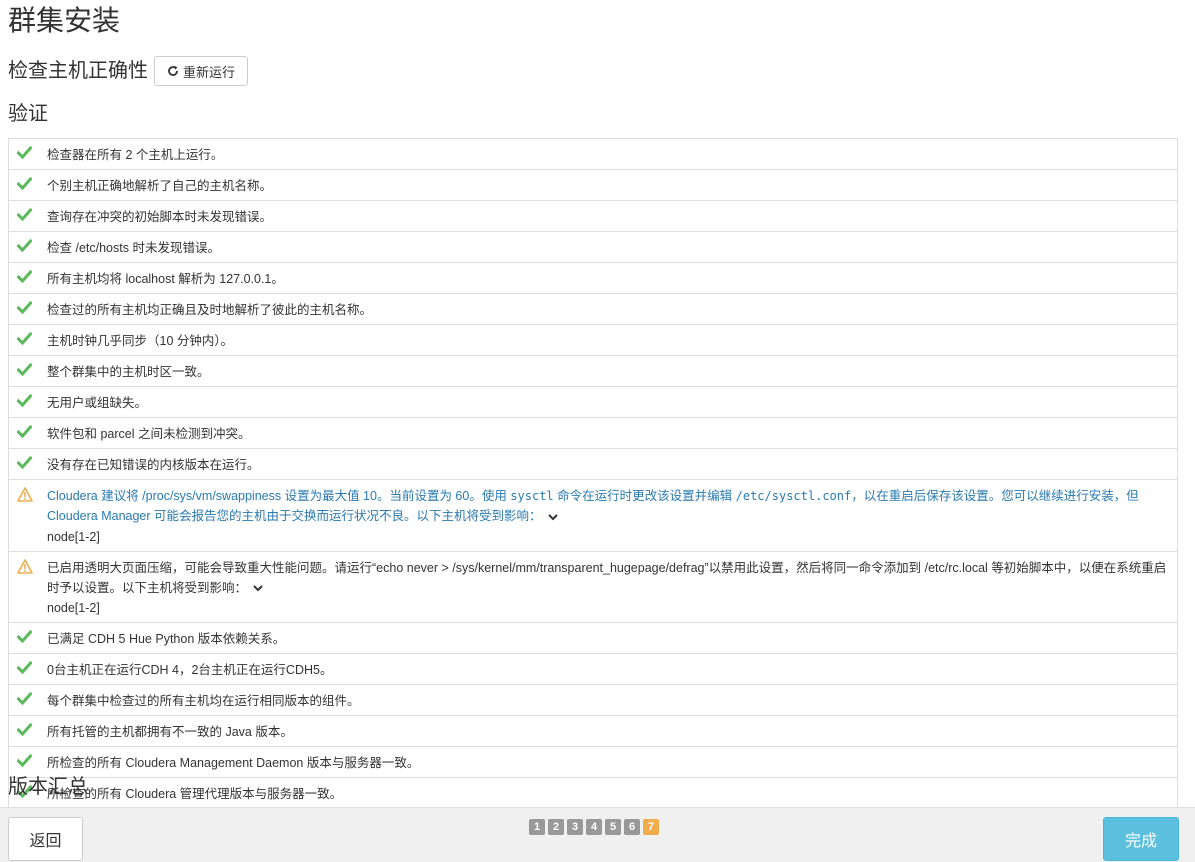 Image resolution: width=1195 pixels, height=862 pixels. I want to click on rerun-label: 重新运行, so click(209, 72).